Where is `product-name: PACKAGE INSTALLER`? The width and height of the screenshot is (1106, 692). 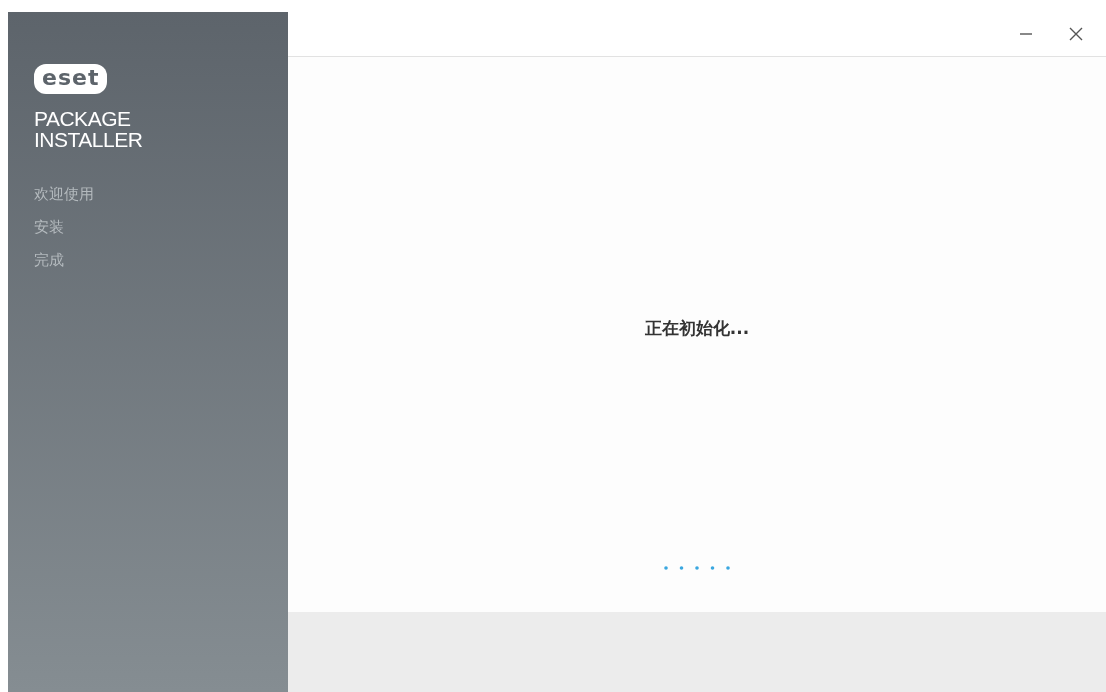 product-name: PACKAGE INSTALLER is located at coordinates (89, 129).